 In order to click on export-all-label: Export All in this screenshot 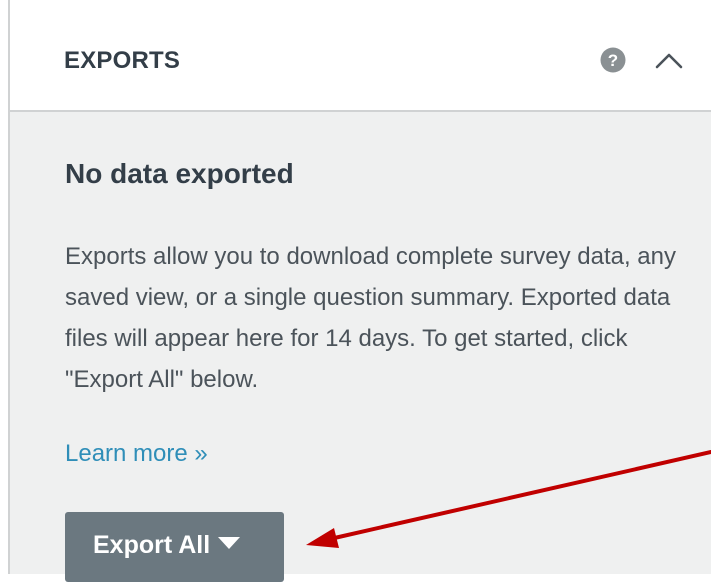, I will do `click(152, 545)`.